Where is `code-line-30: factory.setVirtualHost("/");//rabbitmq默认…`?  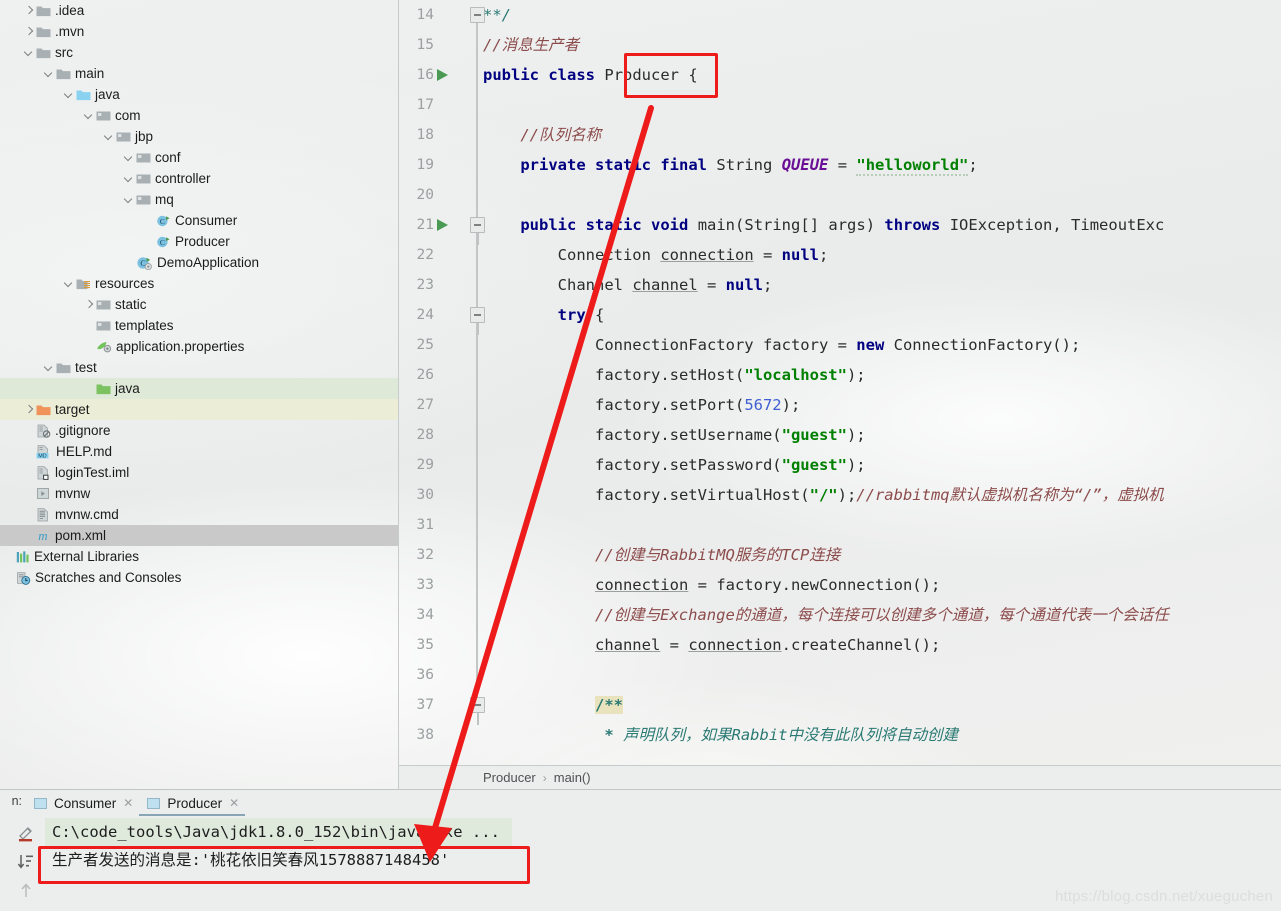 code-line-30: factory.setVirtualHost("/");//rabbitmq默认… is located at coordinates (823, 495).